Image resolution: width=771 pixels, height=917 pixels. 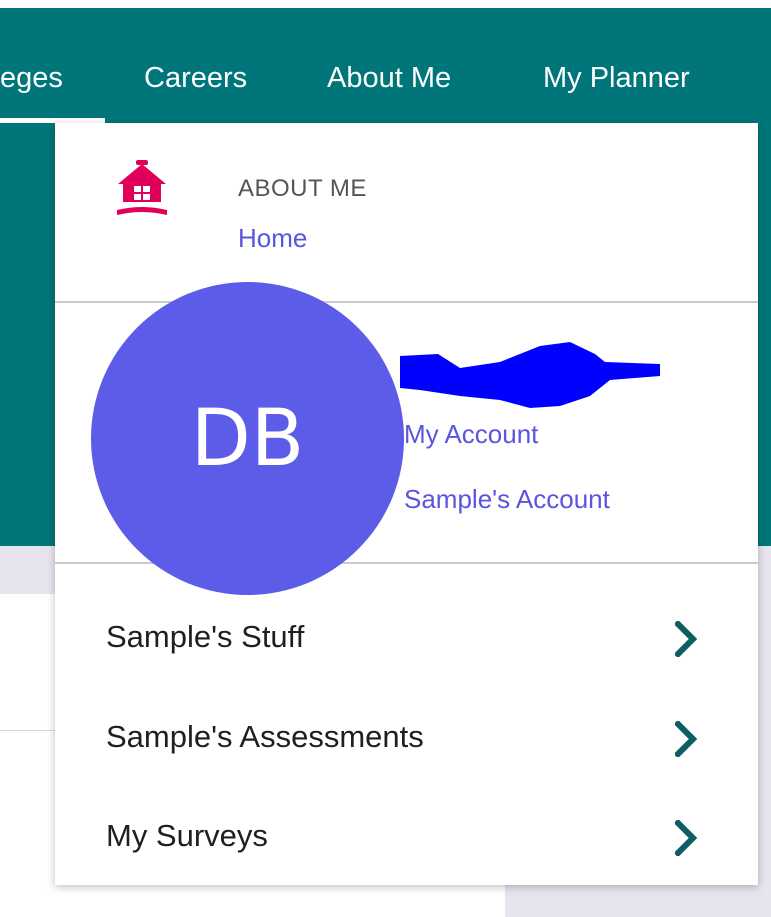 I want to click on redacted-user-name, so click(x=530, y=375).